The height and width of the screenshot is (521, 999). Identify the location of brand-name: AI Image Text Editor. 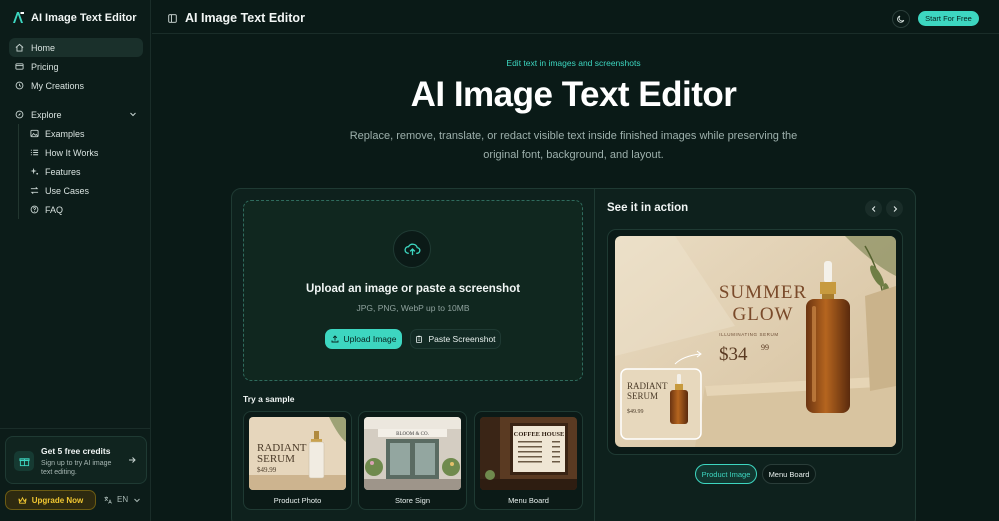
(84, 17).